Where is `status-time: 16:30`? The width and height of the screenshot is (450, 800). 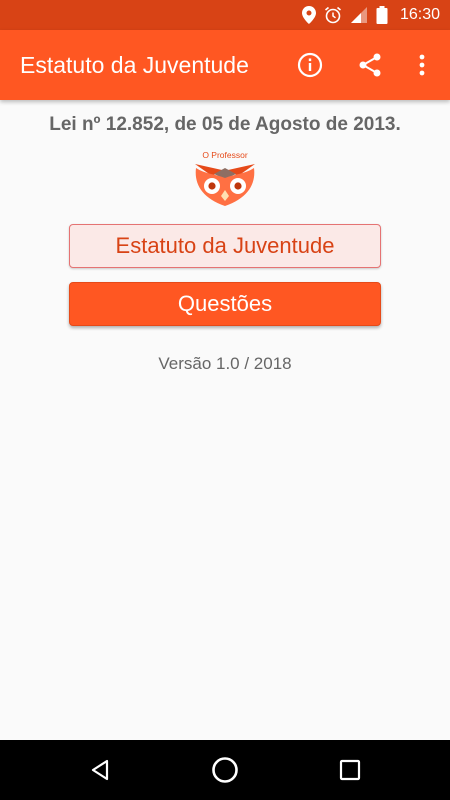 status-time: 16:30 is located at coordinates (419, 14).